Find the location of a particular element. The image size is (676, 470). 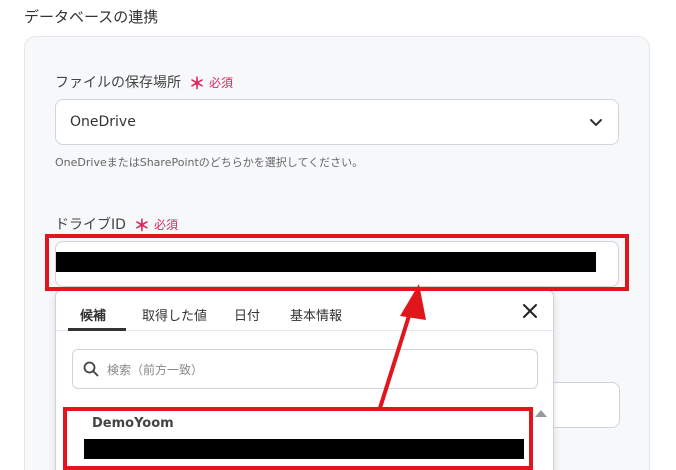

highlight-box-option is located at coordinates (298, 438).